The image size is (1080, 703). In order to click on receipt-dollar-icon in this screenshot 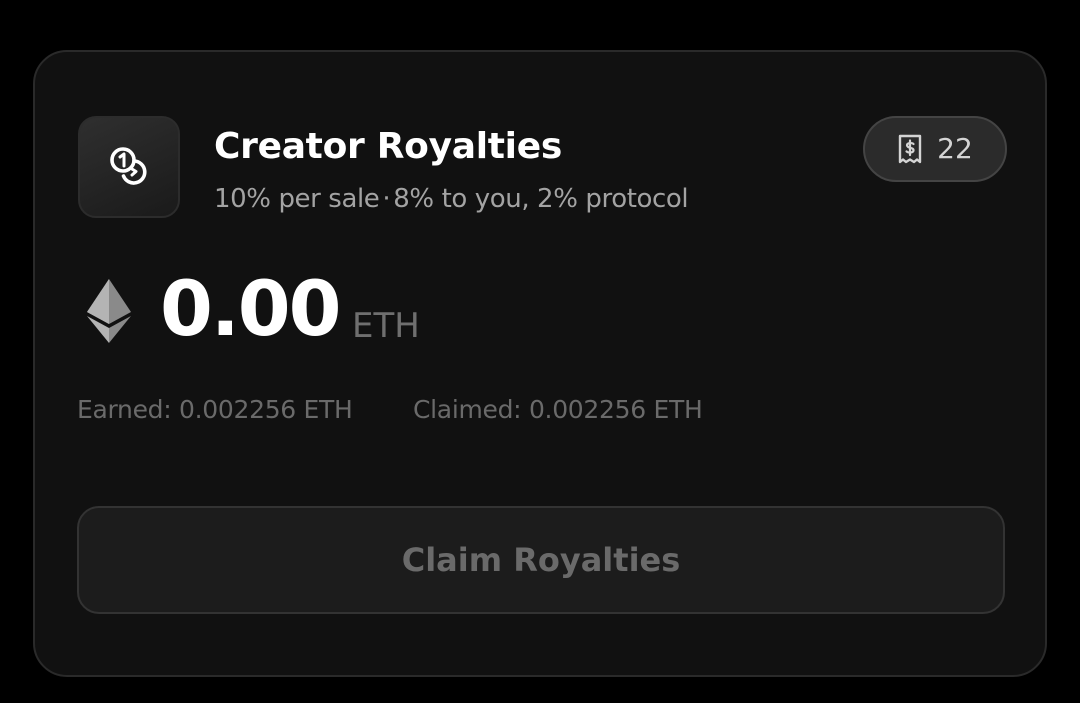, I will do `click(910, 149)`.